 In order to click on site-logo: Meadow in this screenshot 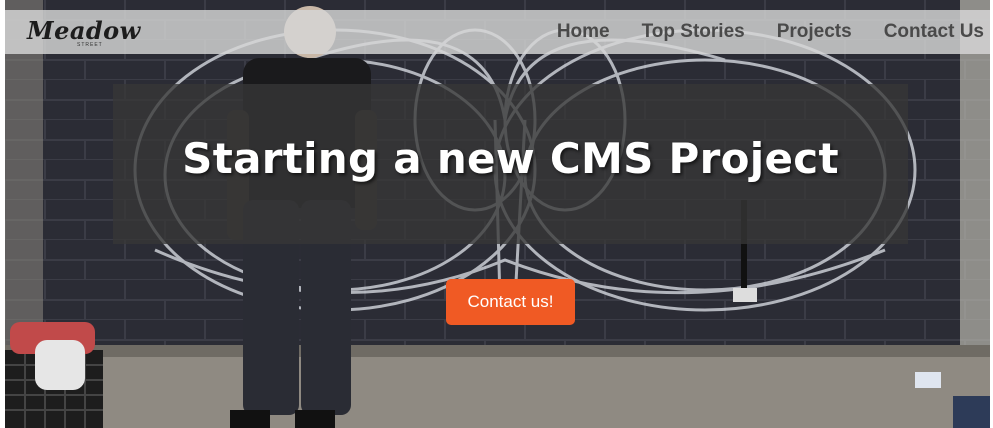, I will do `click(84, 30)`.